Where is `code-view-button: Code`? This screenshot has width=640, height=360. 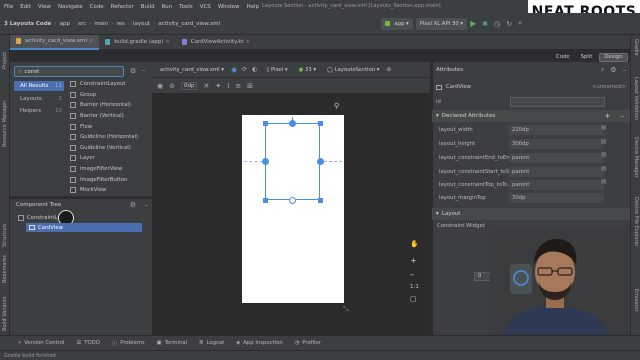
code-view-button: Code is located at coordinates (563, 57).